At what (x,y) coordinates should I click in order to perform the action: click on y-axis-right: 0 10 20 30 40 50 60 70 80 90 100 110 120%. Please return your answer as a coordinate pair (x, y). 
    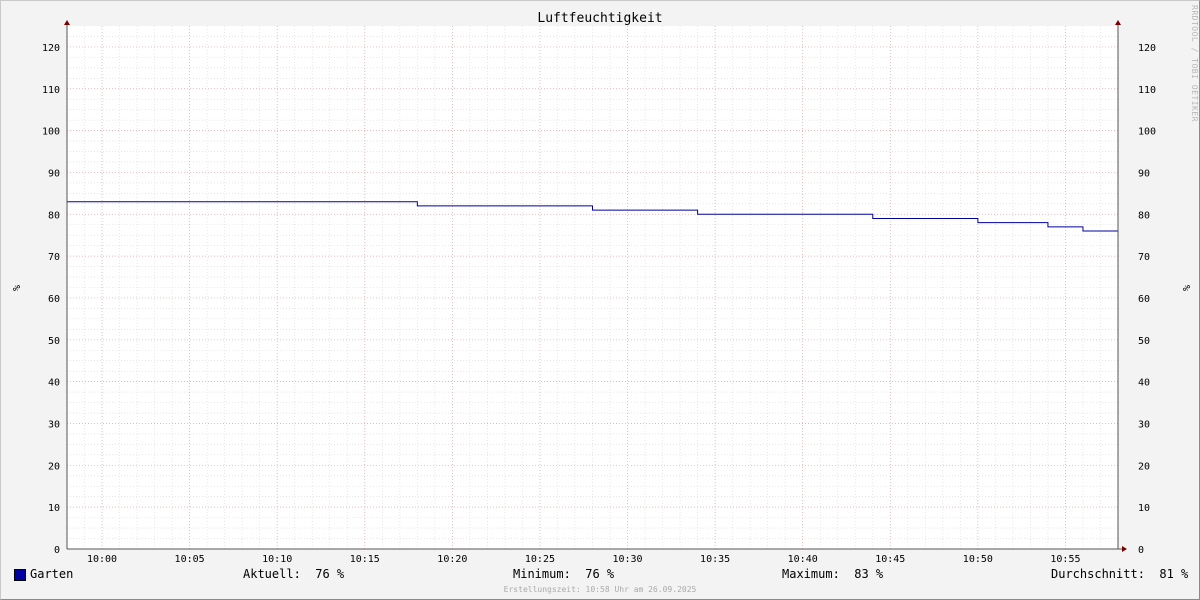
    Looking at the image, I should click on (1164, 299).